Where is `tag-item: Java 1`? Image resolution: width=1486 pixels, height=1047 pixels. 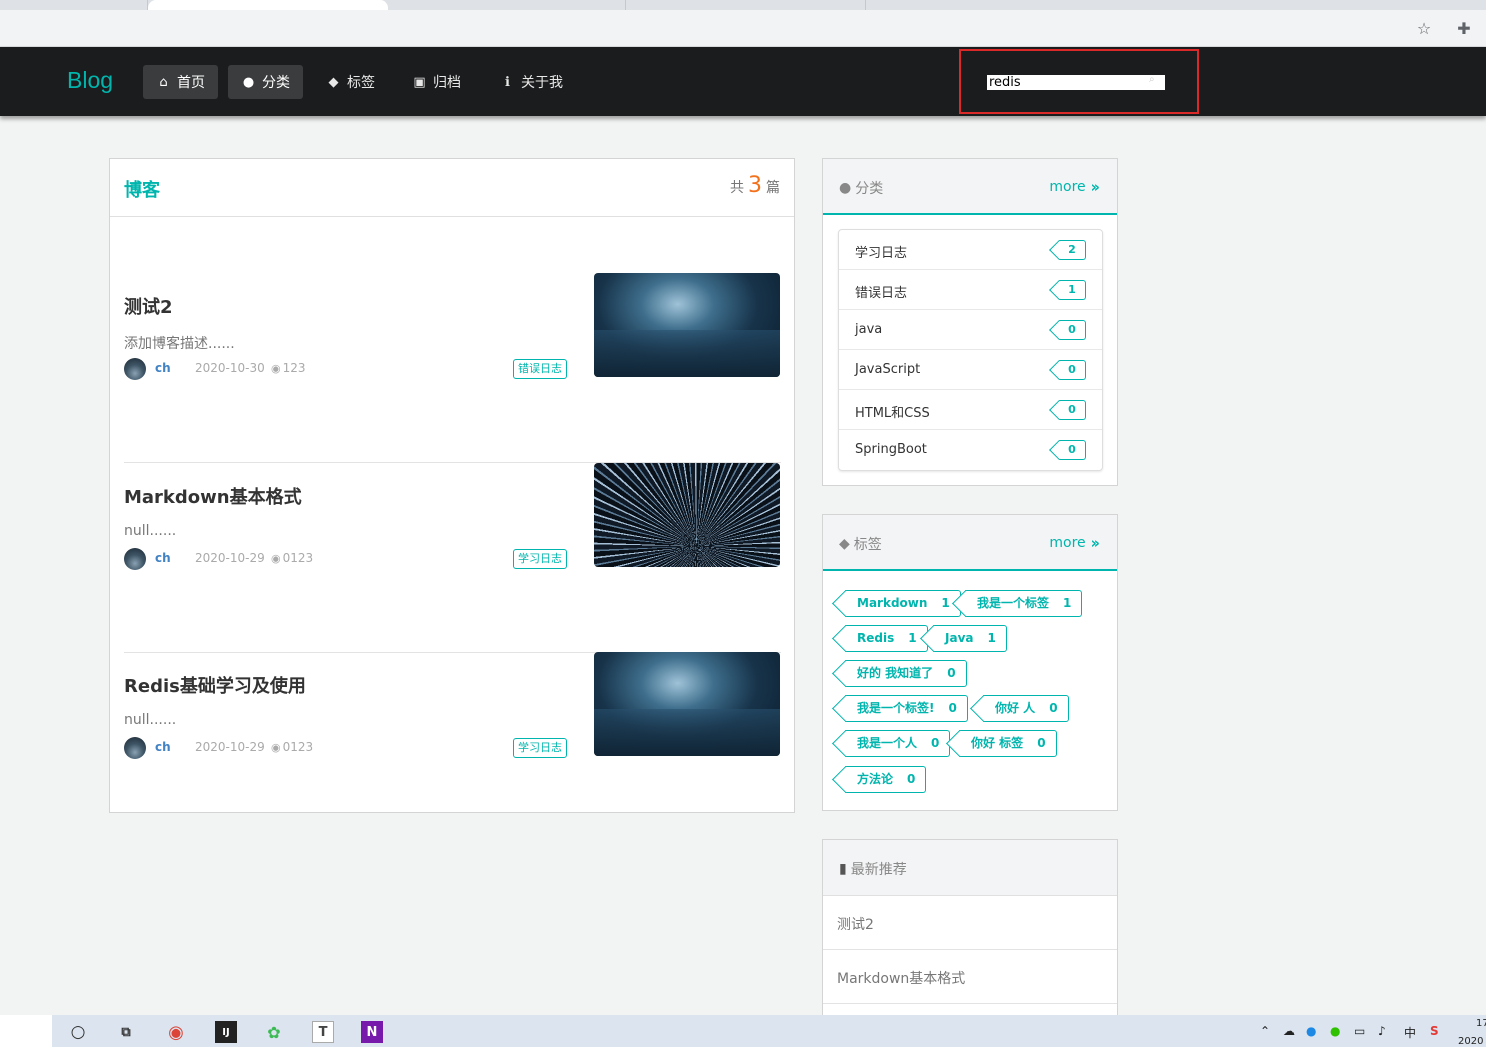 tag-item: Java 1 is located at coordinates (970, 638).